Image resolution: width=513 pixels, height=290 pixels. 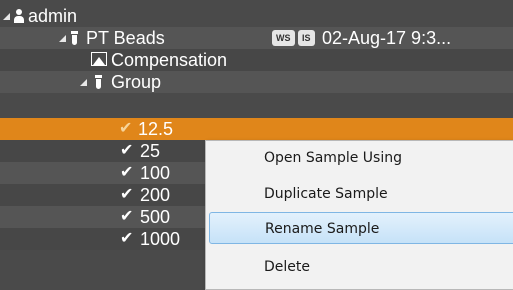 I want to click on tree-node-admin: admin, so click(x=256, y=16).